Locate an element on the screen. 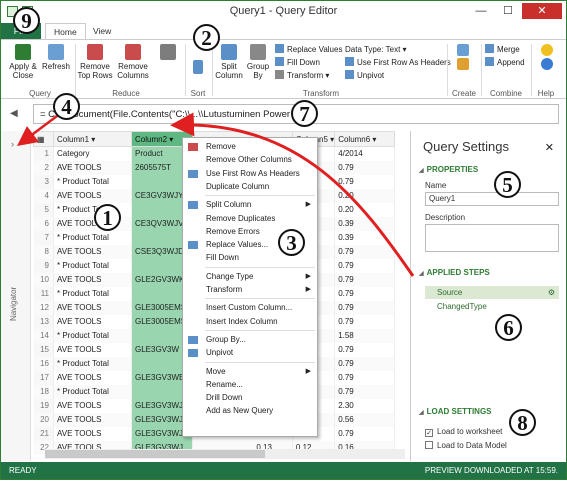 The image size is (567, 481). callout-6: 6 is located at coordinates (508, 327).